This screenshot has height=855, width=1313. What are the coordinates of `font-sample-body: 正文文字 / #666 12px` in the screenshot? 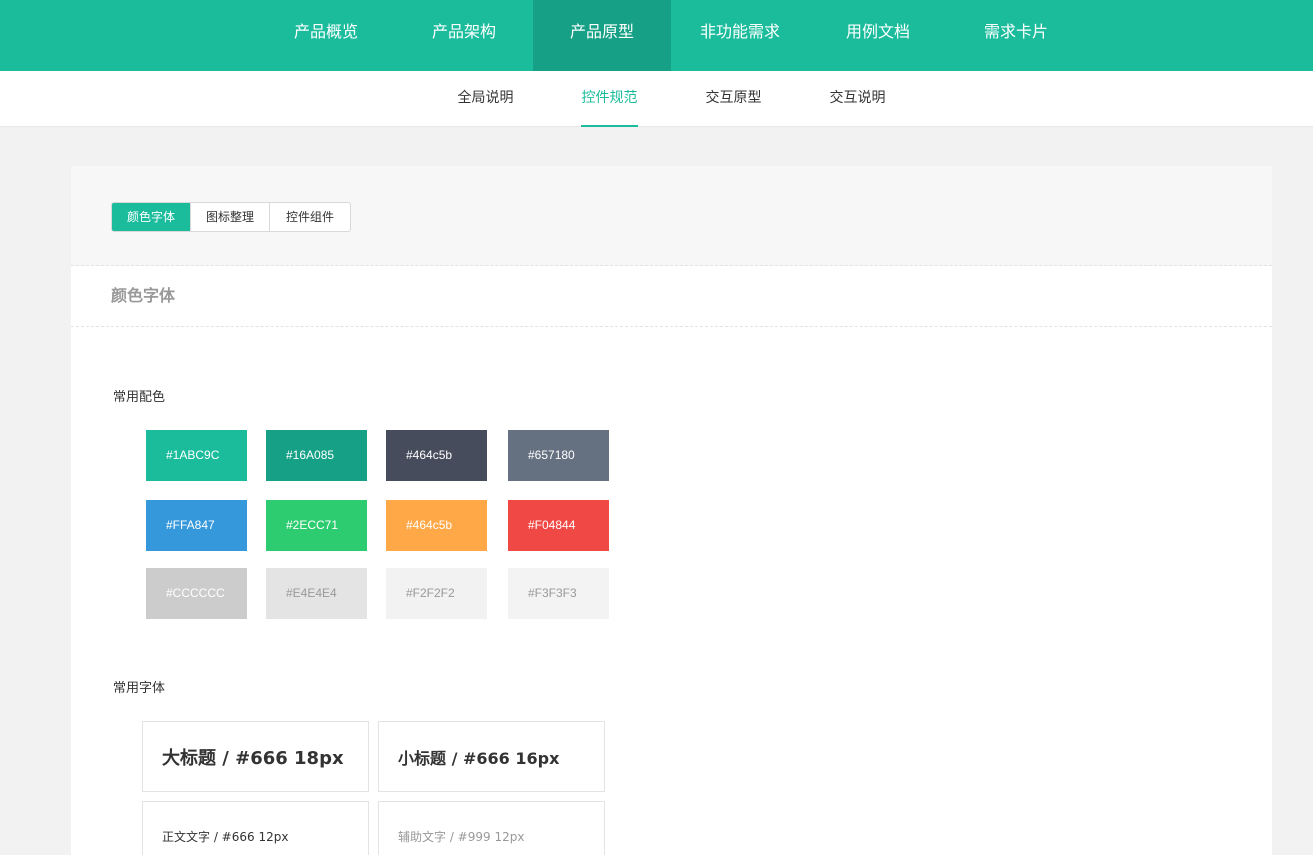 It's located at (225, 837).